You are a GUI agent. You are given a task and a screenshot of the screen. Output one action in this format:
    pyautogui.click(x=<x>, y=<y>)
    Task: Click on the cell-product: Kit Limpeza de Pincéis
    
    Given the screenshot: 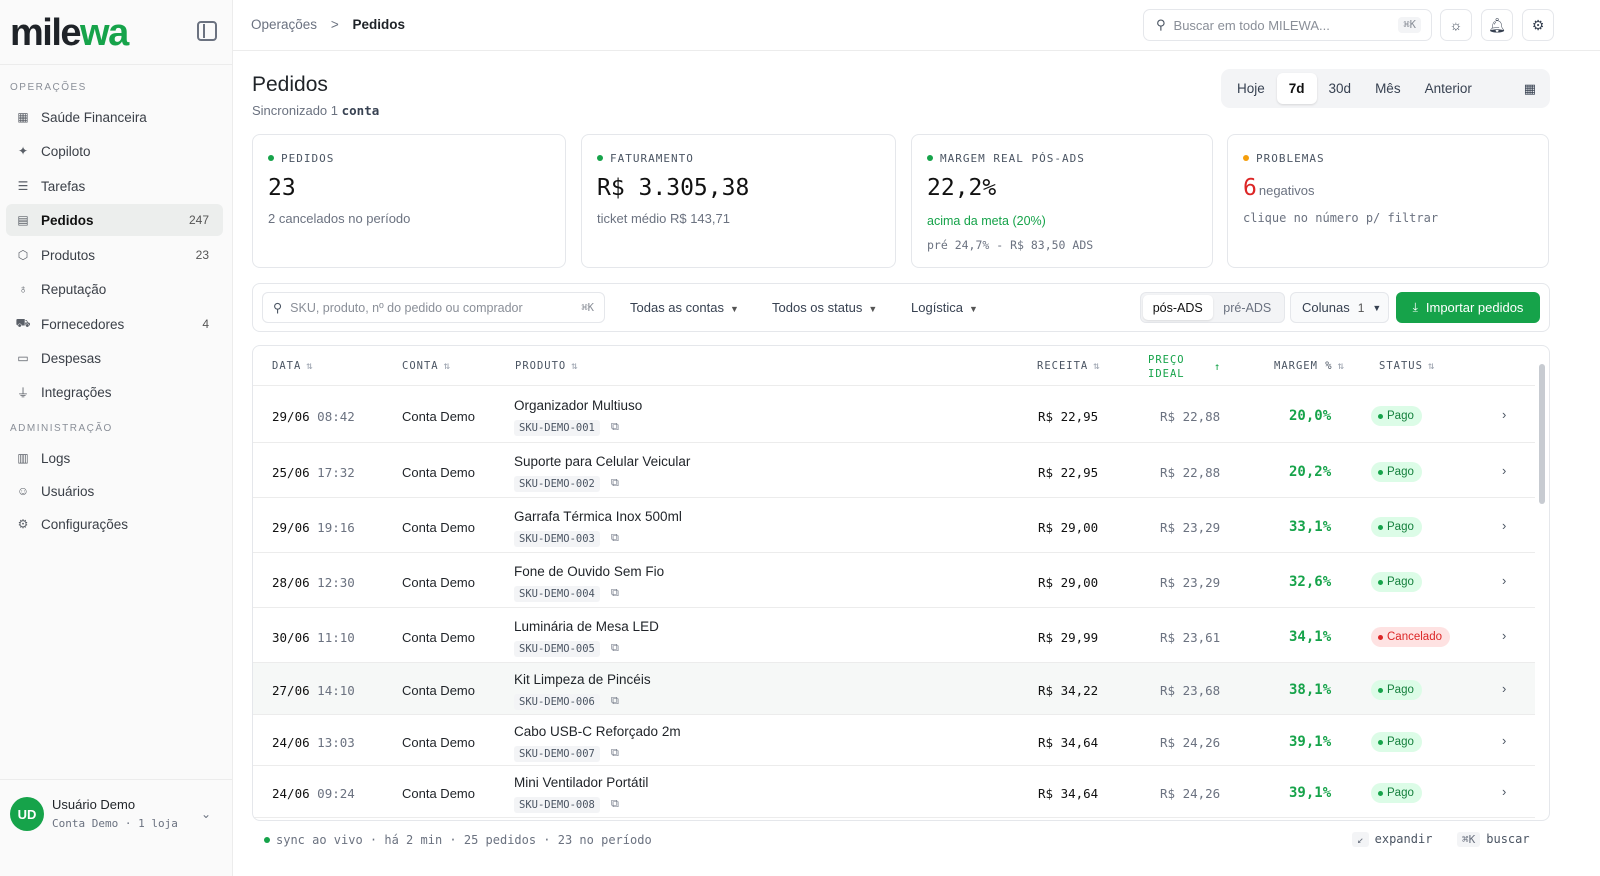 What is the action you would take?
    pyautogui.click(x=582, y=679)
    